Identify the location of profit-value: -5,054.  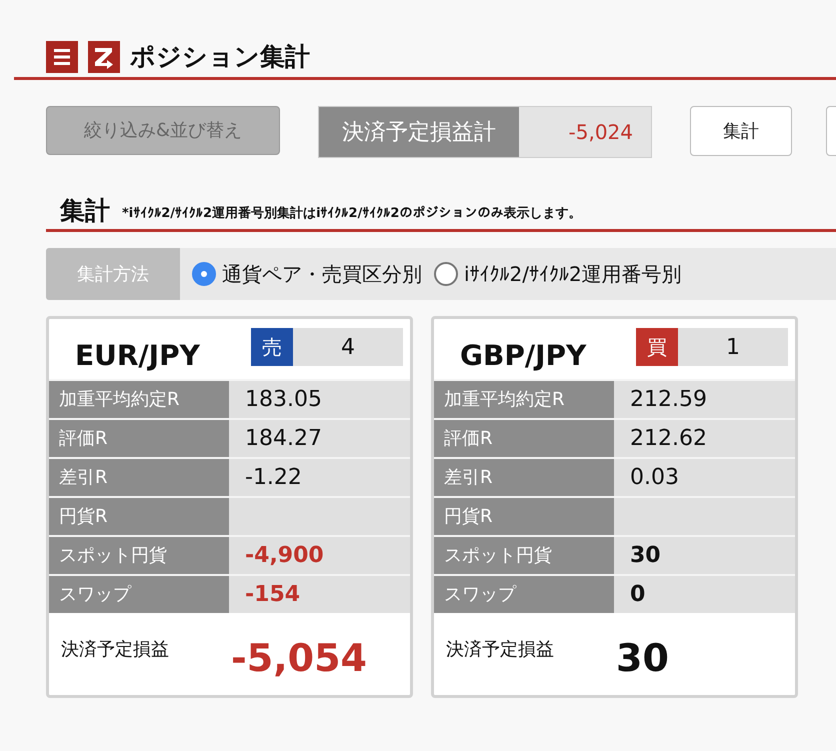
(299, 658).